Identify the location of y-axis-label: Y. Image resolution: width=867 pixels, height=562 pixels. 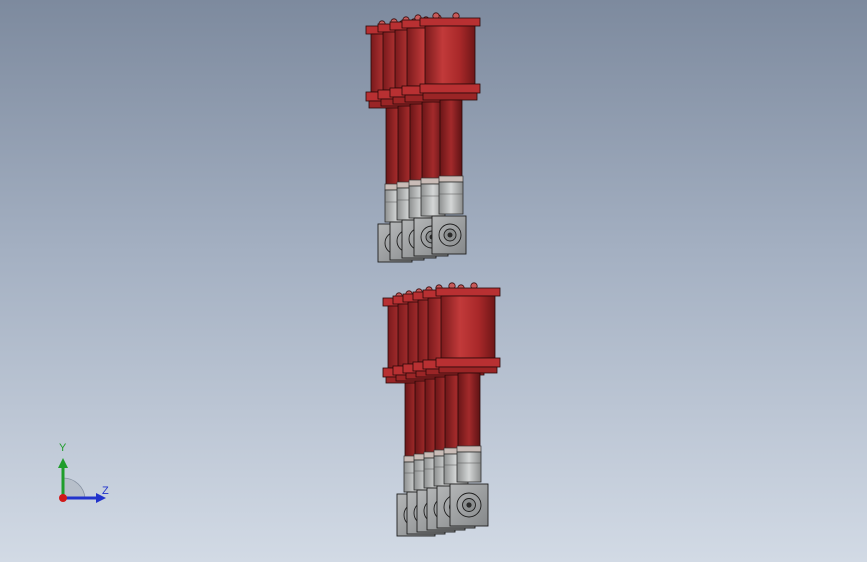
(63, 448).